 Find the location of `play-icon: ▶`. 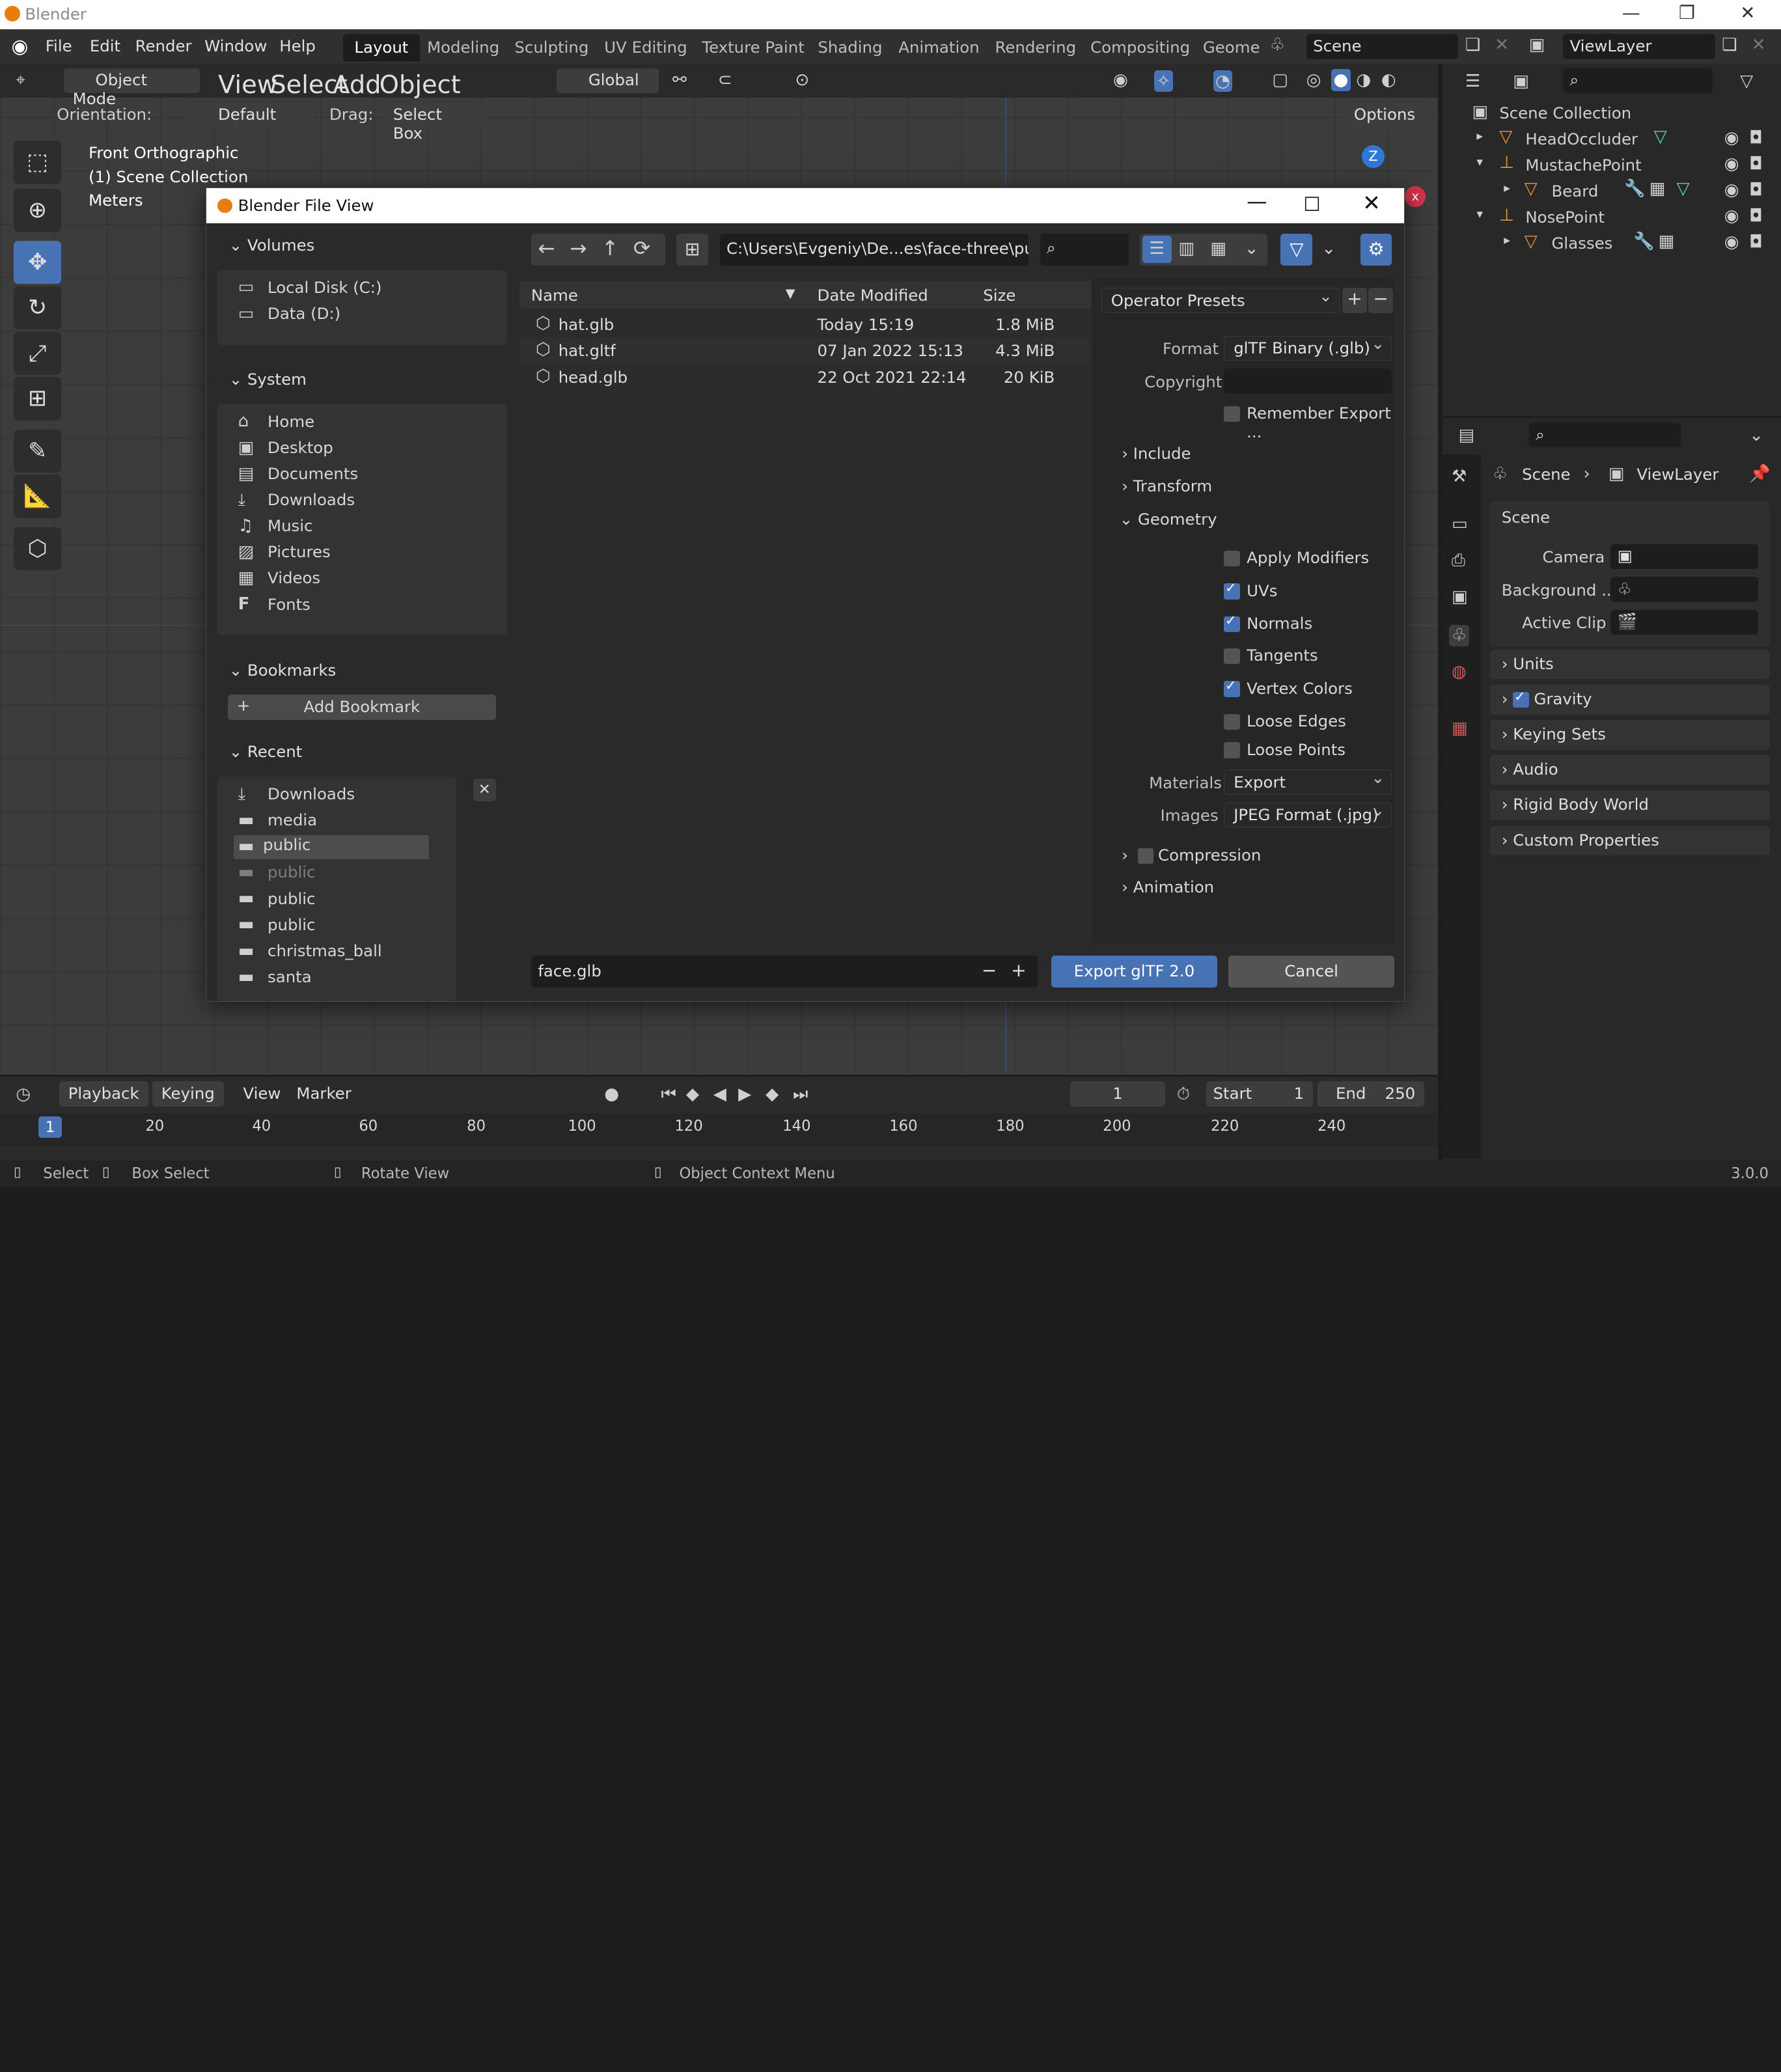

play-icon: ▶ is located at coordinates (744, 1094).